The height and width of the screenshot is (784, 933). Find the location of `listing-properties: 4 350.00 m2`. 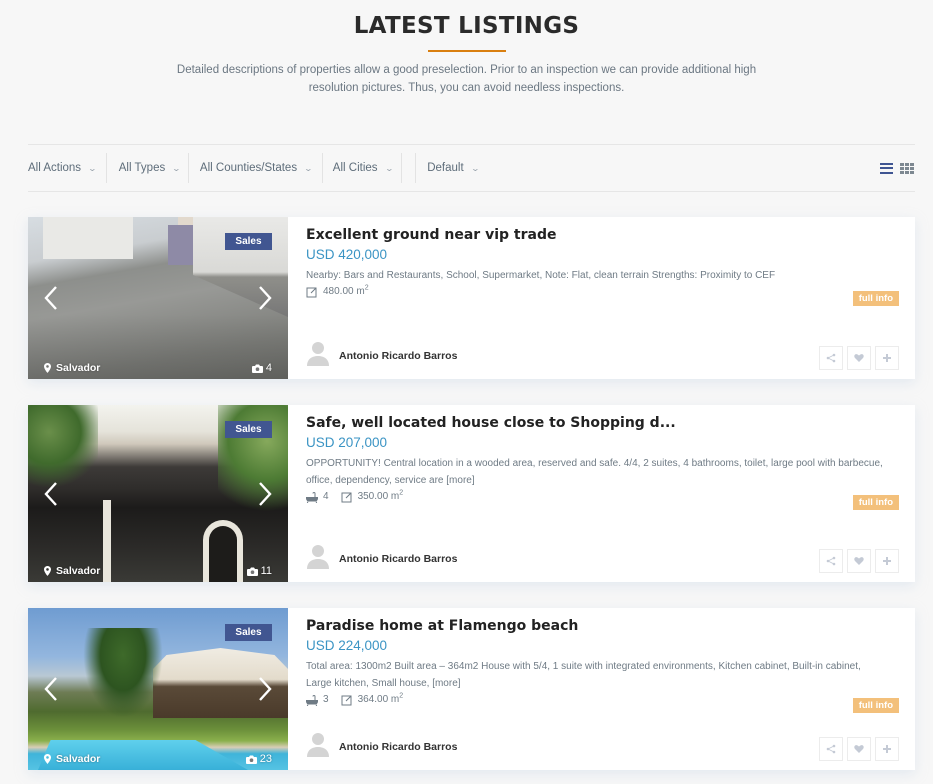

listing-properties: 4 350.00 m2 is located at coordinates (602, 497).